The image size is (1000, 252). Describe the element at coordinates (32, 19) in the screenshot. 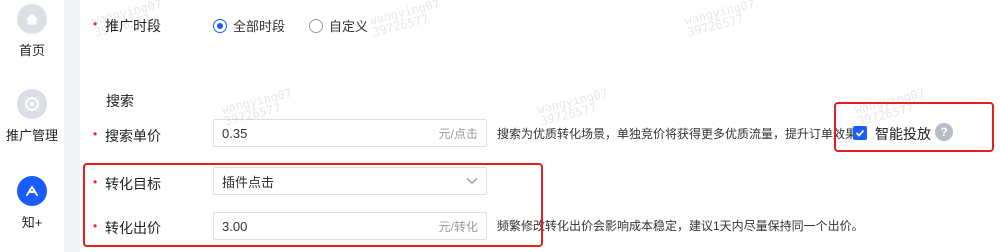

I see `home-icon` at that location.